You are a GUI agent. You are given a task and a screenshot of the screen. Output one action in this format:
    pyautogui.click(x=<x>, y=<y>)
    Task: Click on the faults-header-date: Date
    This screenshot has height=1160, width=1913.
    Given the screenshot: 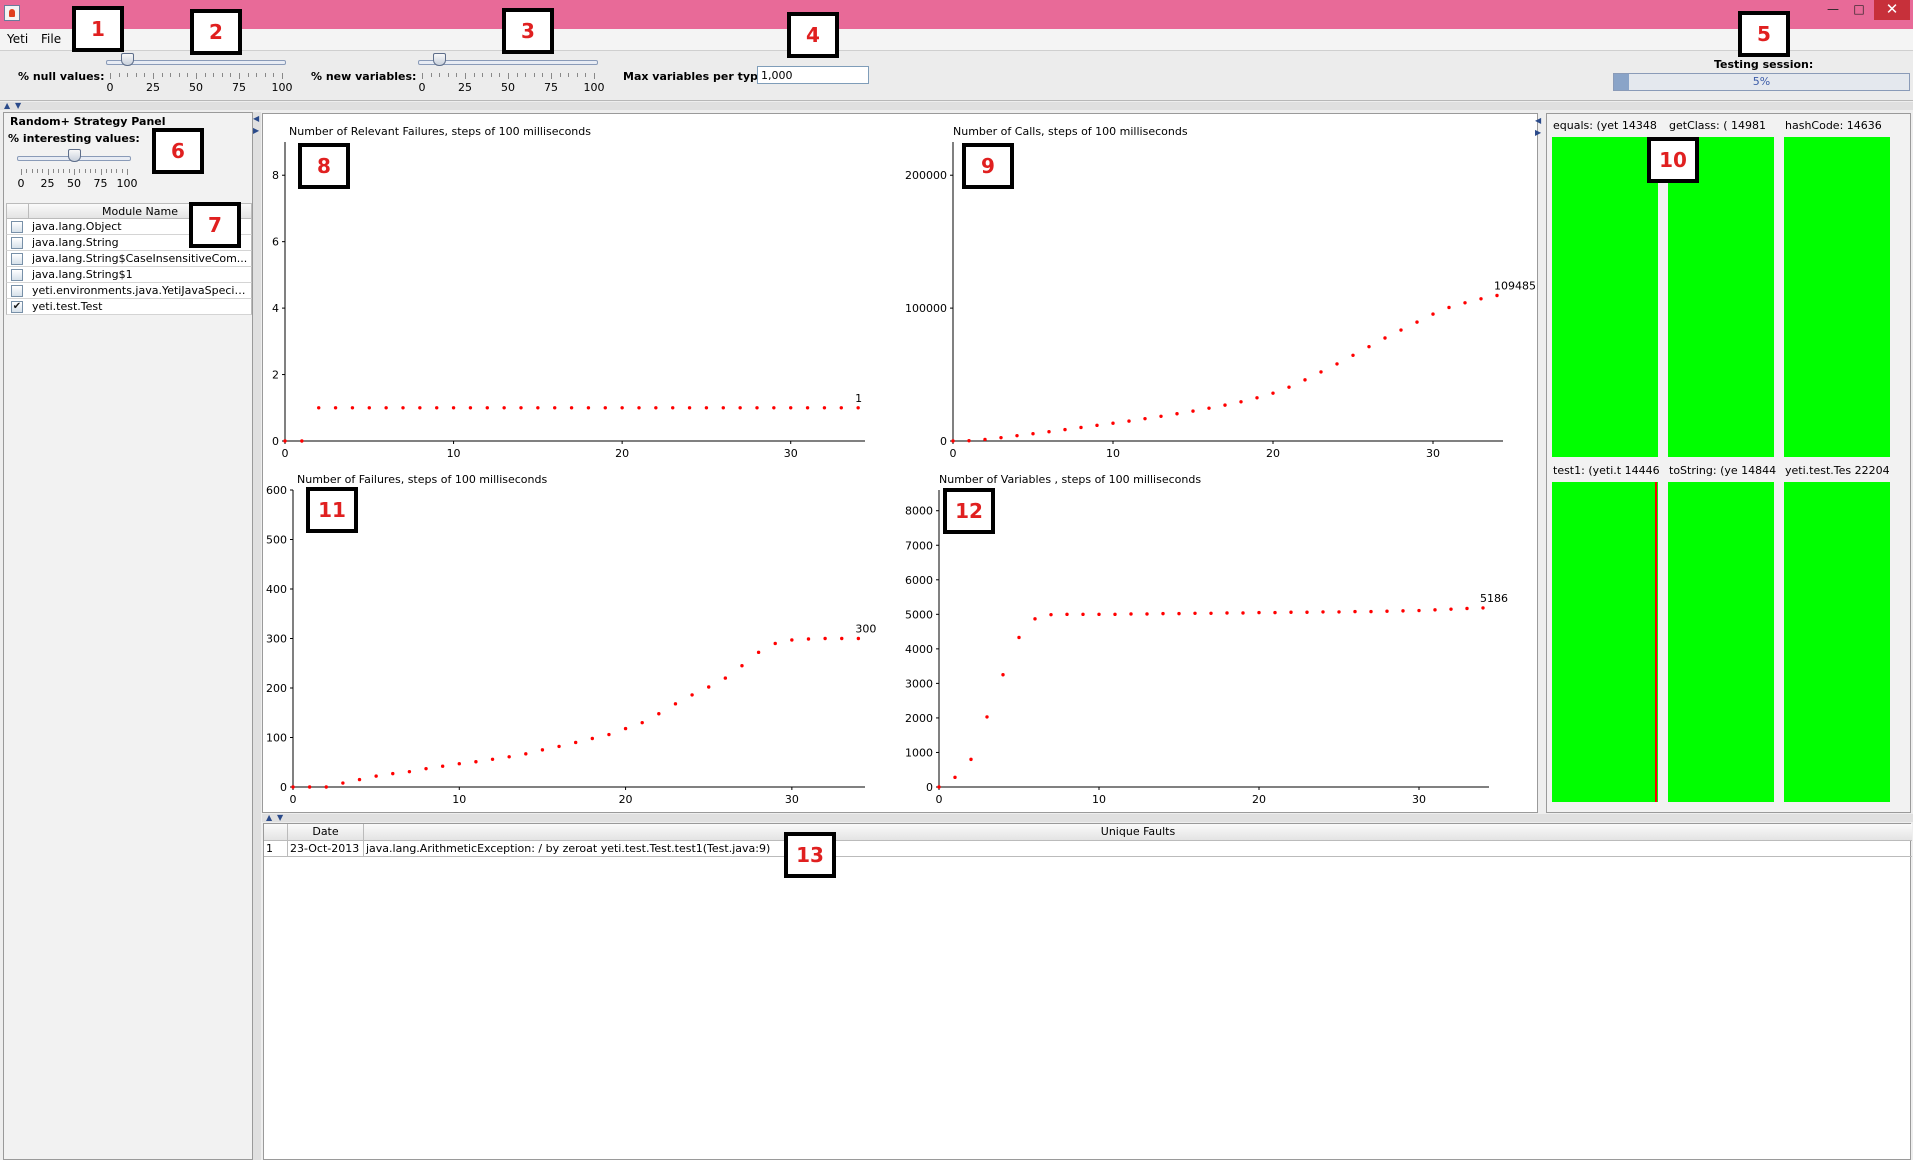 What is the action you would take?
    pyautogui.click(x=326, y=832)
    